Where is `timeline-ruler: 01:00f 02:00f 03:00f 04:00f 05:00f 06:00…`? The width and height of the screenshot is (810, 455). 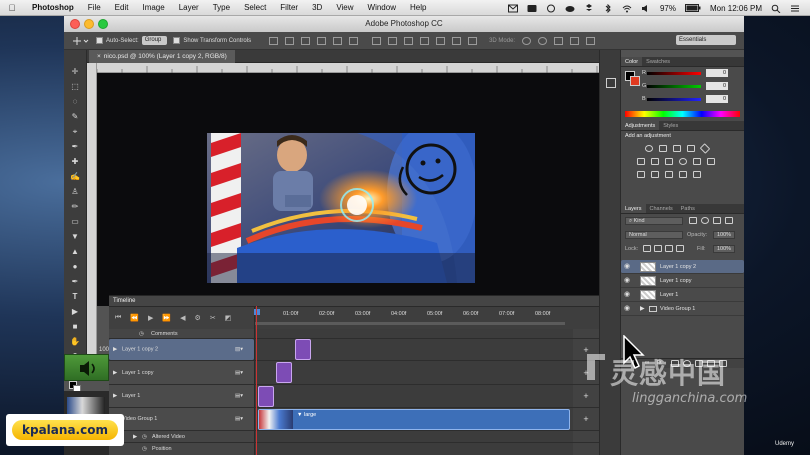 timeline-ruler: 01:00f 02:00f 03:00f 04:00f 05:00f 06:00… is located at coordinates (426, 318).